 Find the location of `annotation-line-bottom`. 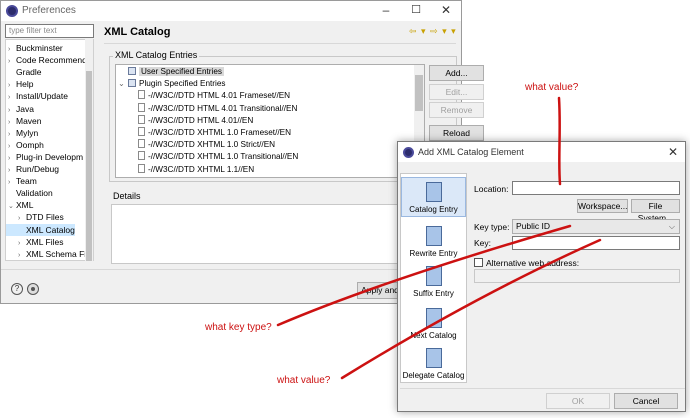

annotation-line-bottom is located at coordinates (471, 309).